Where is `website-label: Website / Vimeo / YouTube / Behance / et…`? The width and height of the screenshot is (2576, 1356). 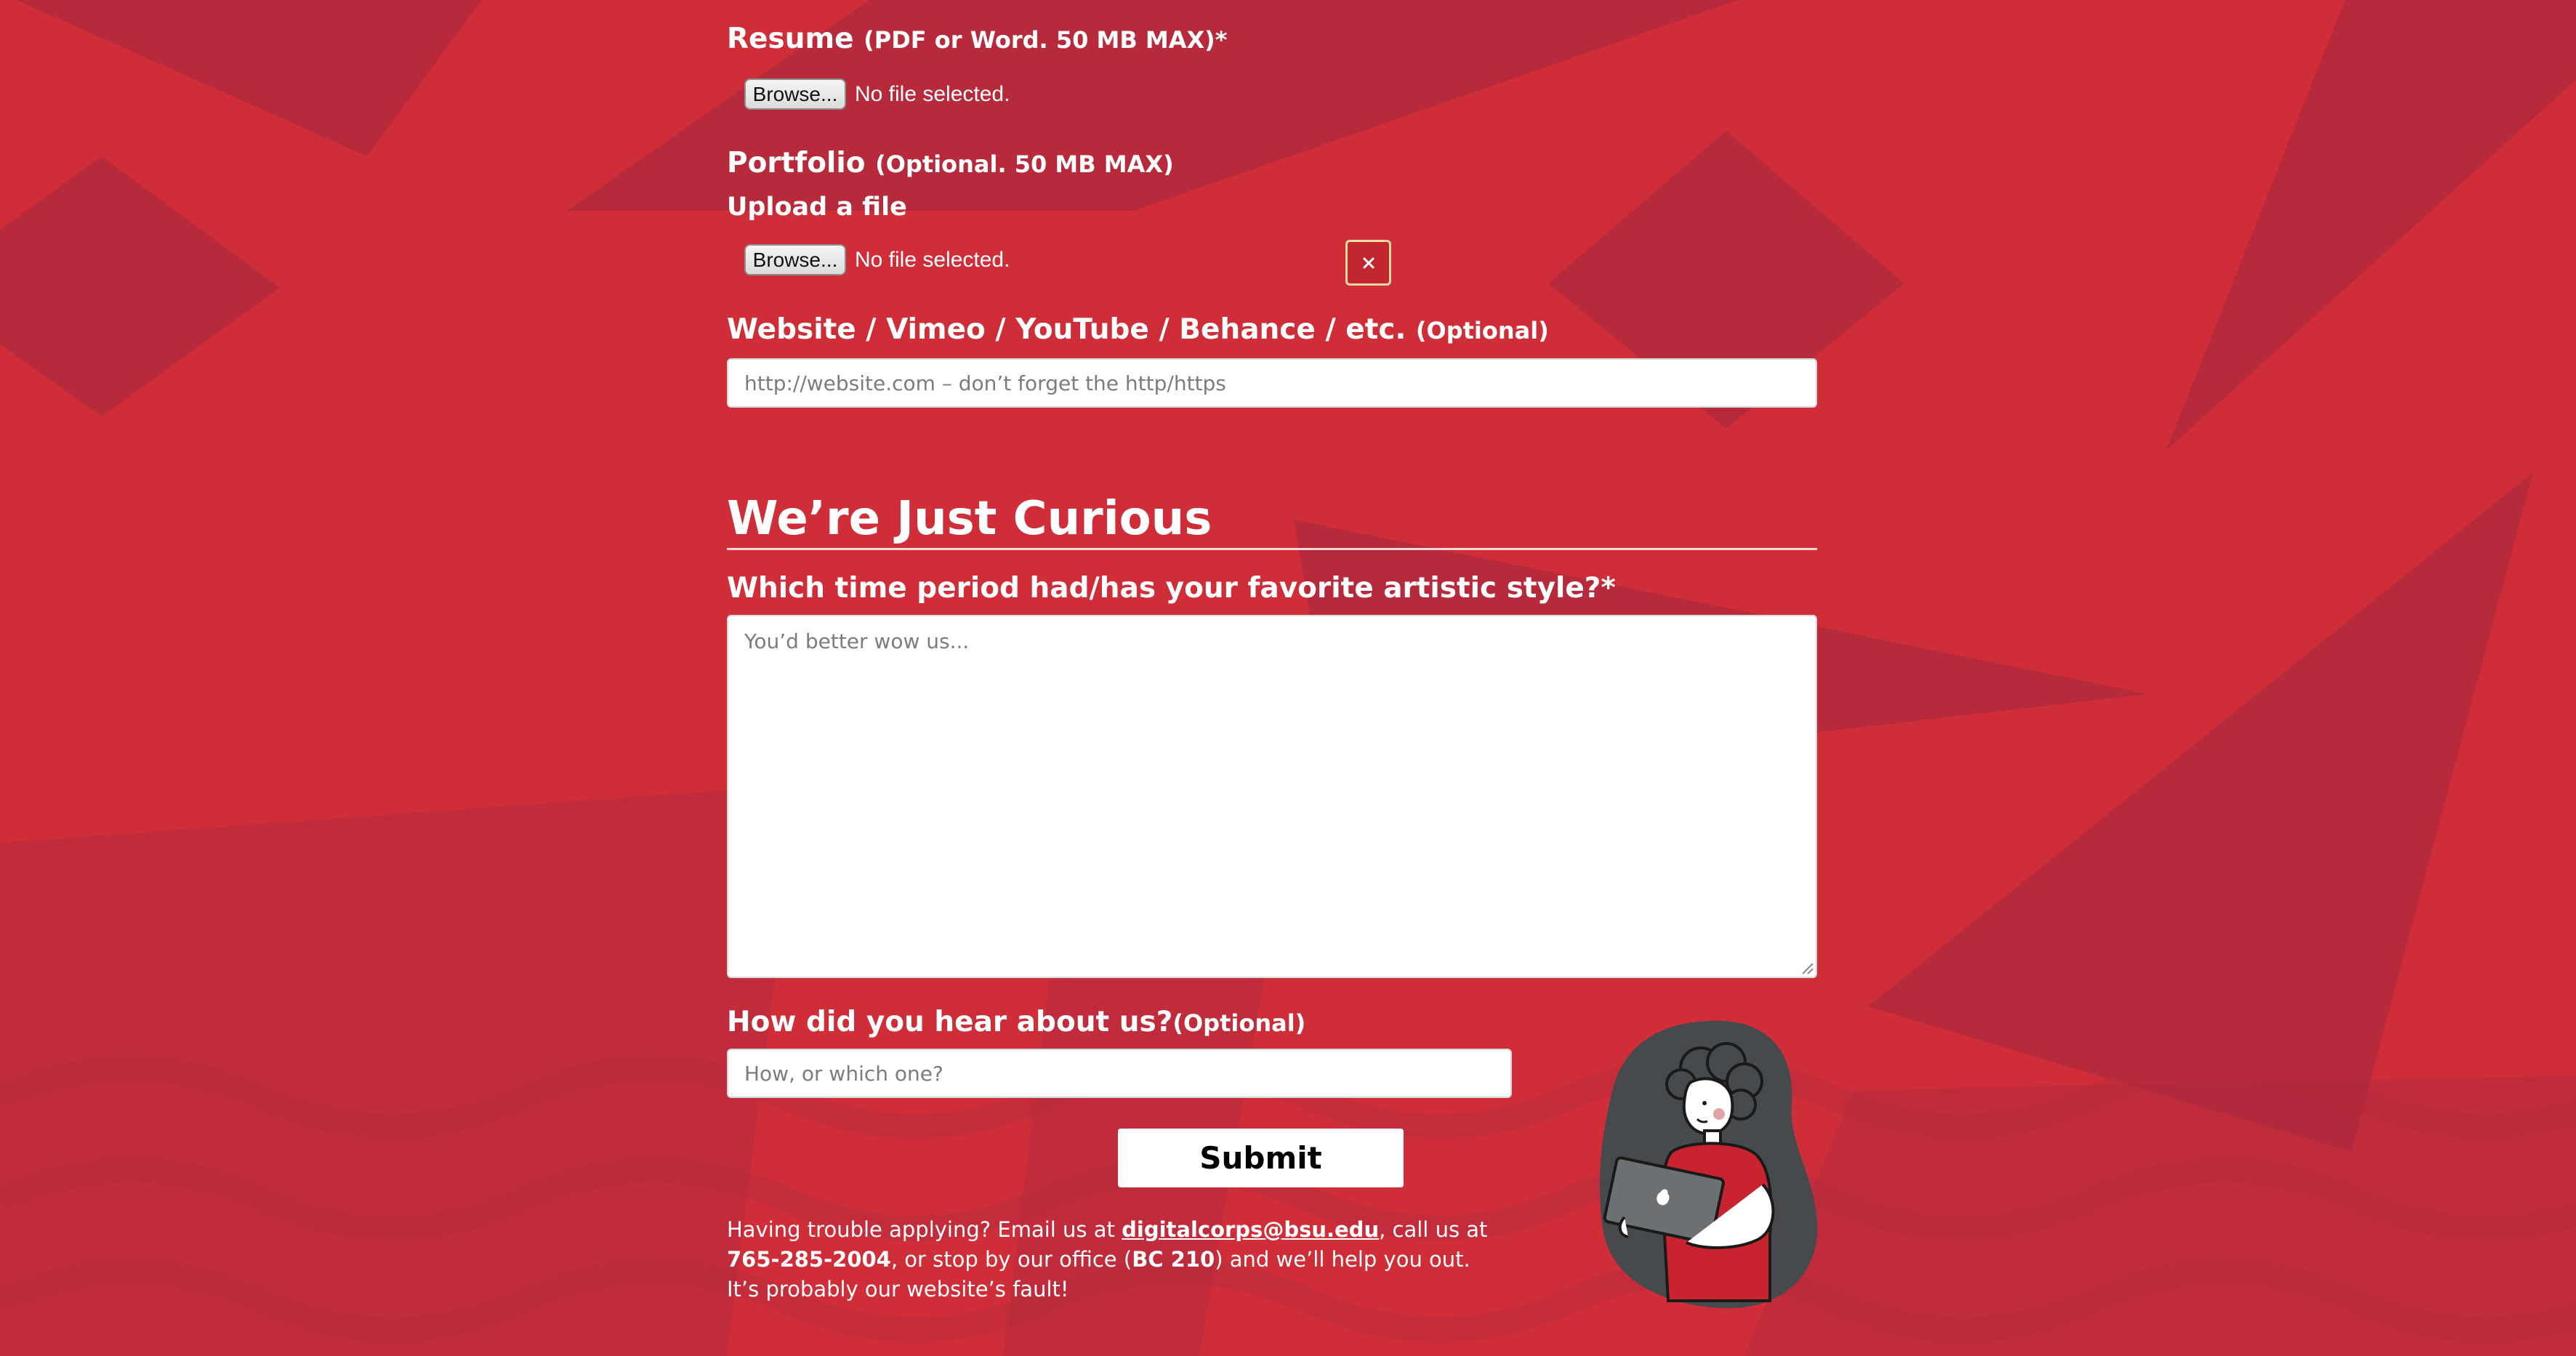 website-label: Website / Vimeo / YouTube / Behance / et… is located at coordinates (1138, 329).